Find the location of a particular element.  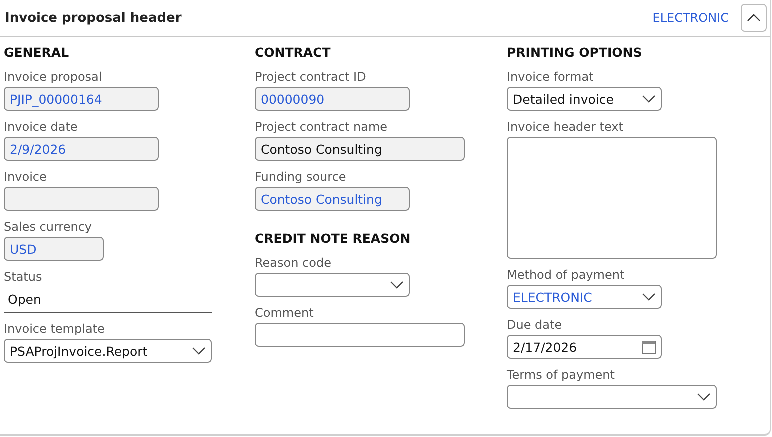

field-label: Sales currency is located at coordinates (49, 227).